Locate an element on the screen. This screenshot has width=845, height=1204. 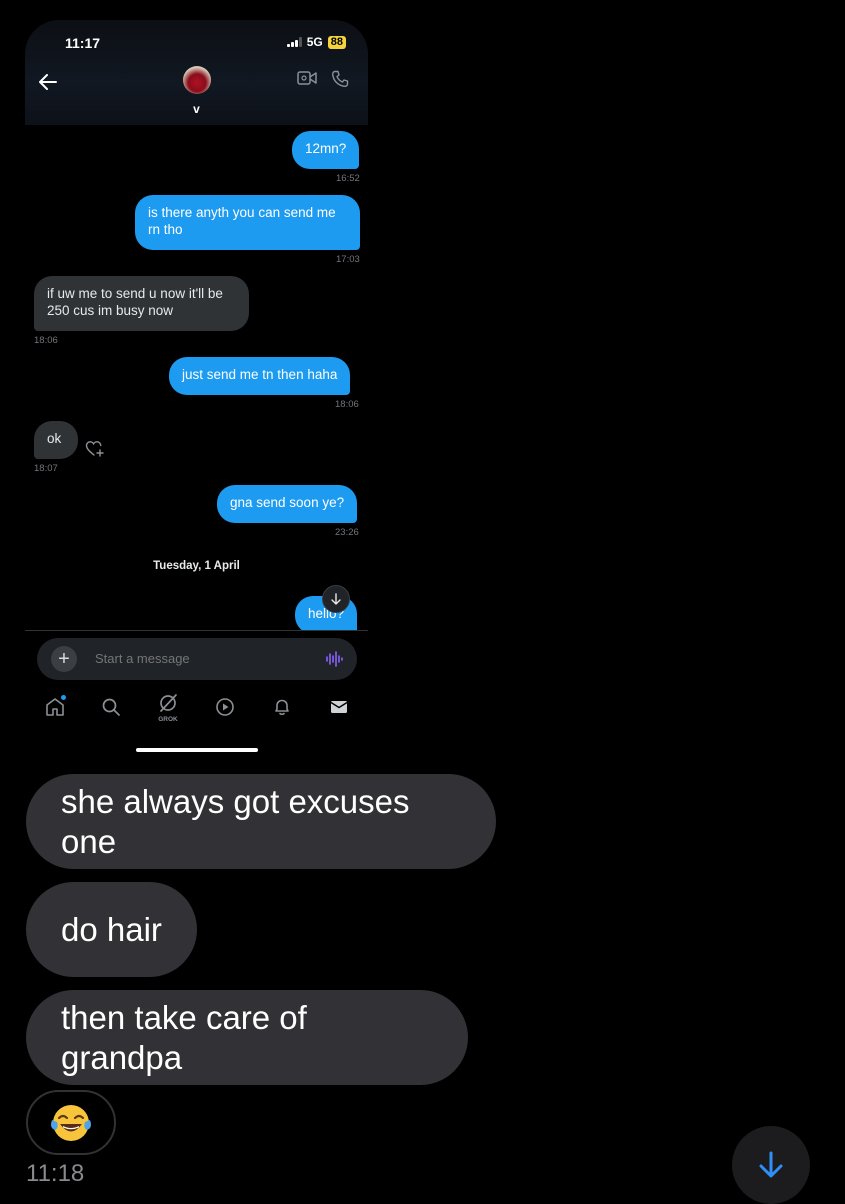
message-timestamp: 17:03 is located at coordinates (348, 259).